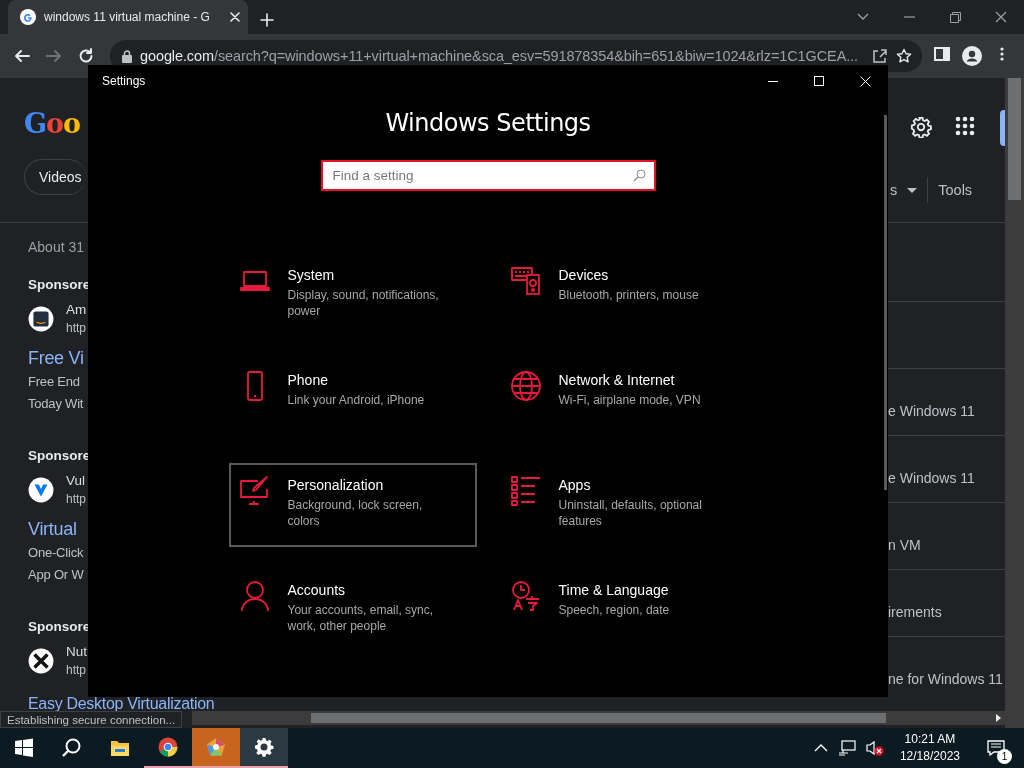  Describe the element at coordinates (945, 679) in the screenshot. I see `related-search-link: ne for Windows 11` at that location.